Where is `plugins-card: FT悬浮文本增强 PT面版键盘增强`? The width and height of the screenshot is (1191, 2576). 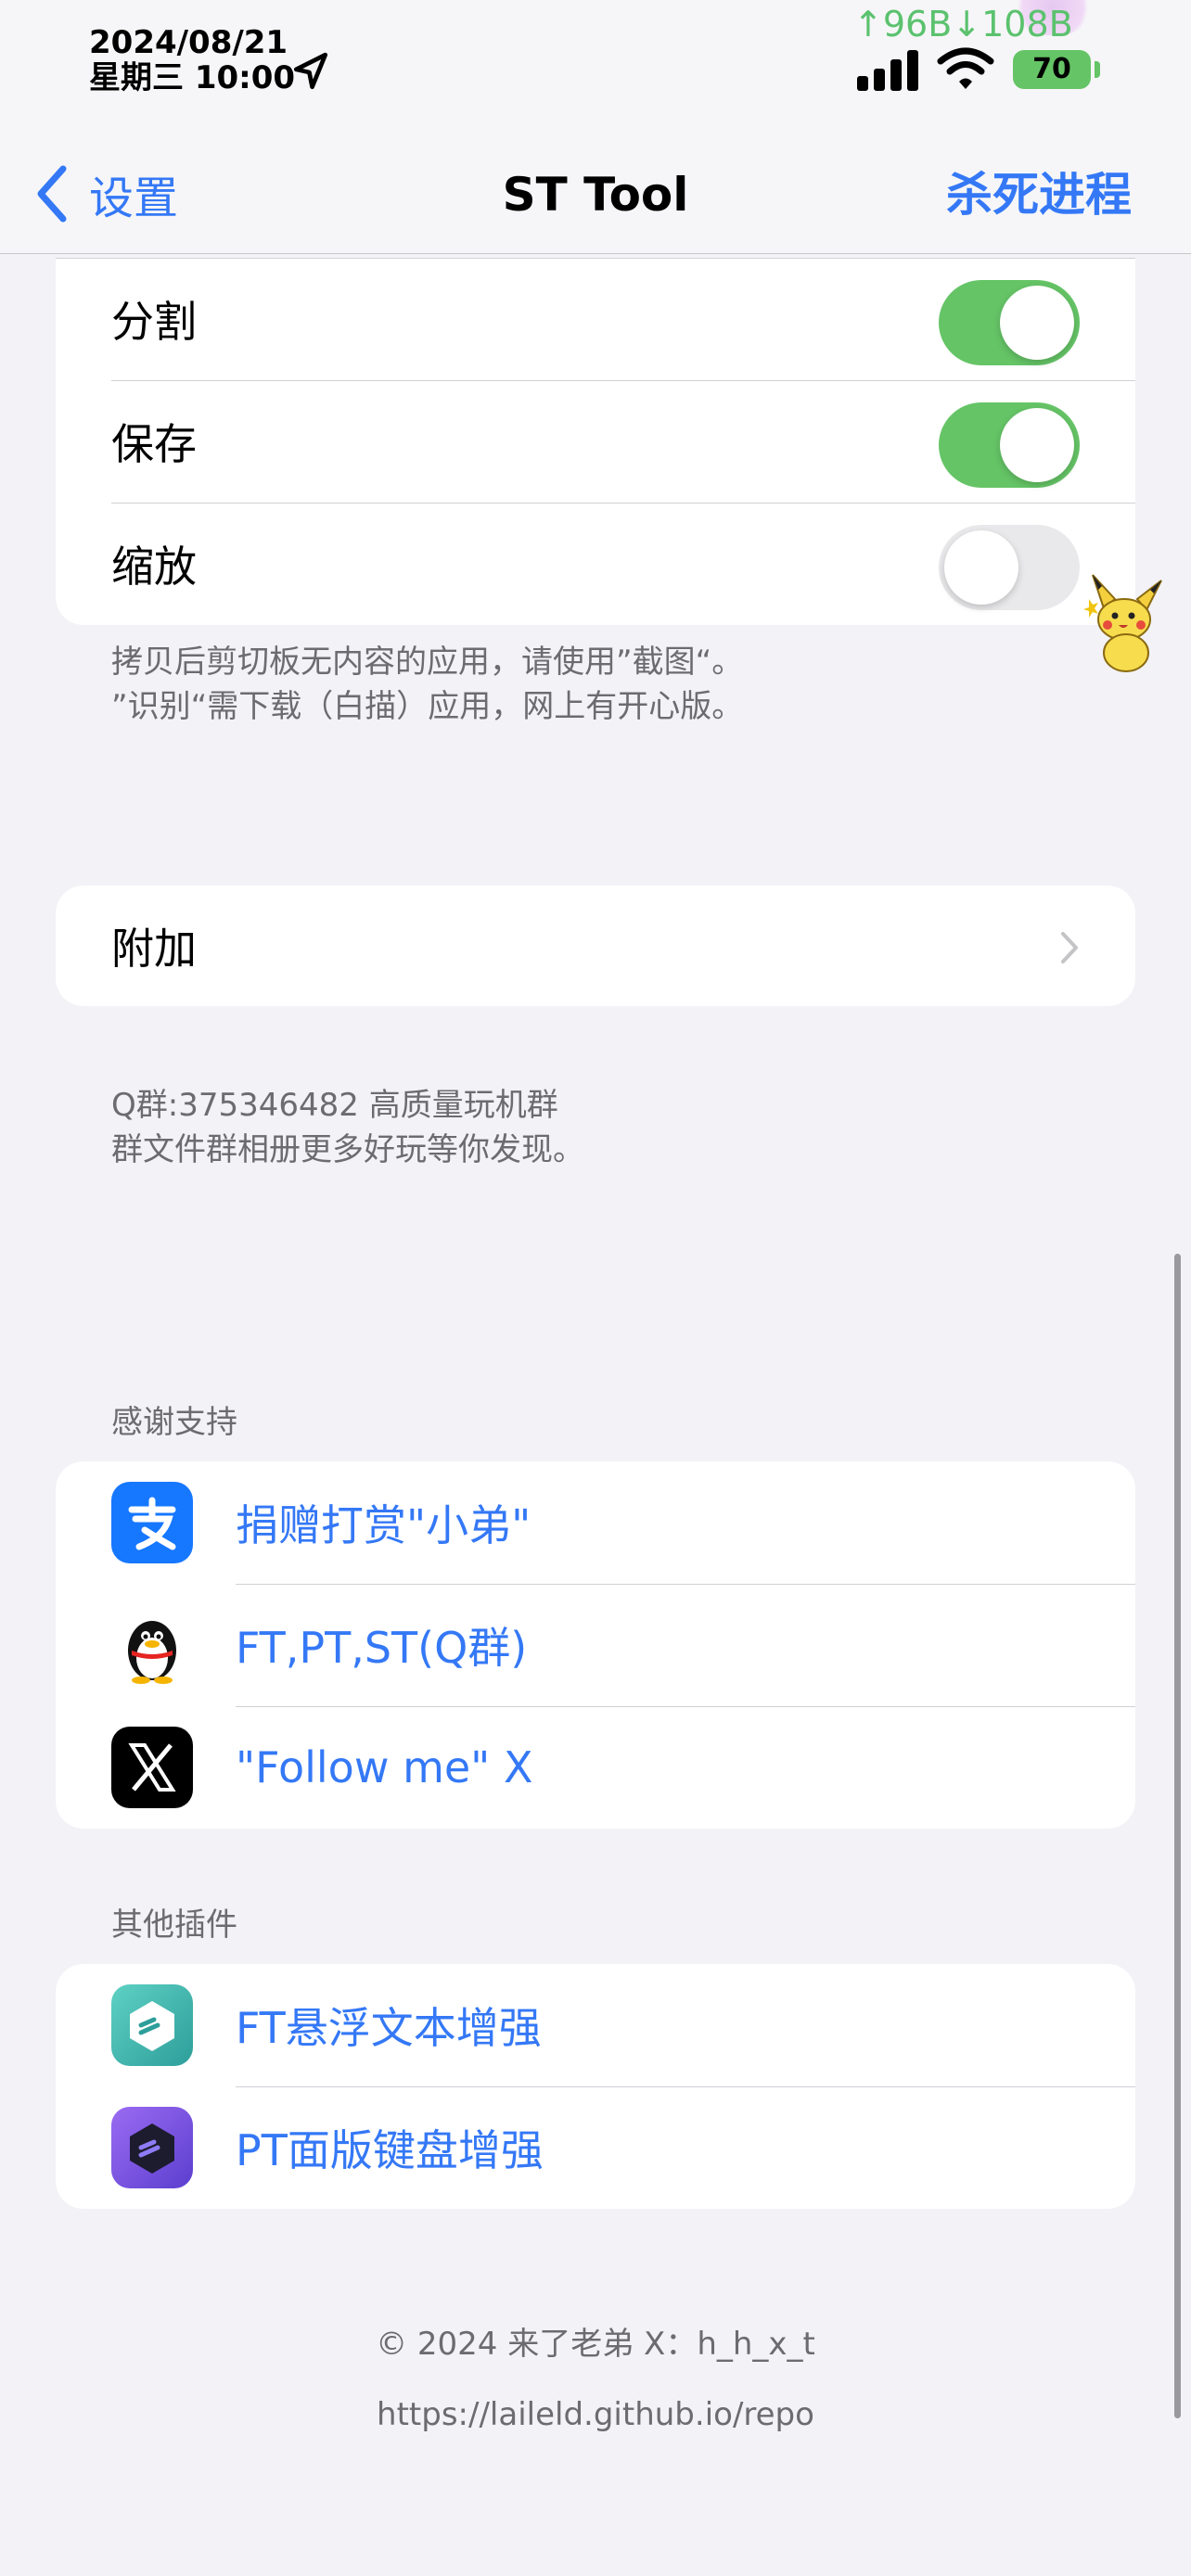 plugins-card: FT悬浮文本增强 PT面版键盘增强 is located at coordinates (595, 2086).